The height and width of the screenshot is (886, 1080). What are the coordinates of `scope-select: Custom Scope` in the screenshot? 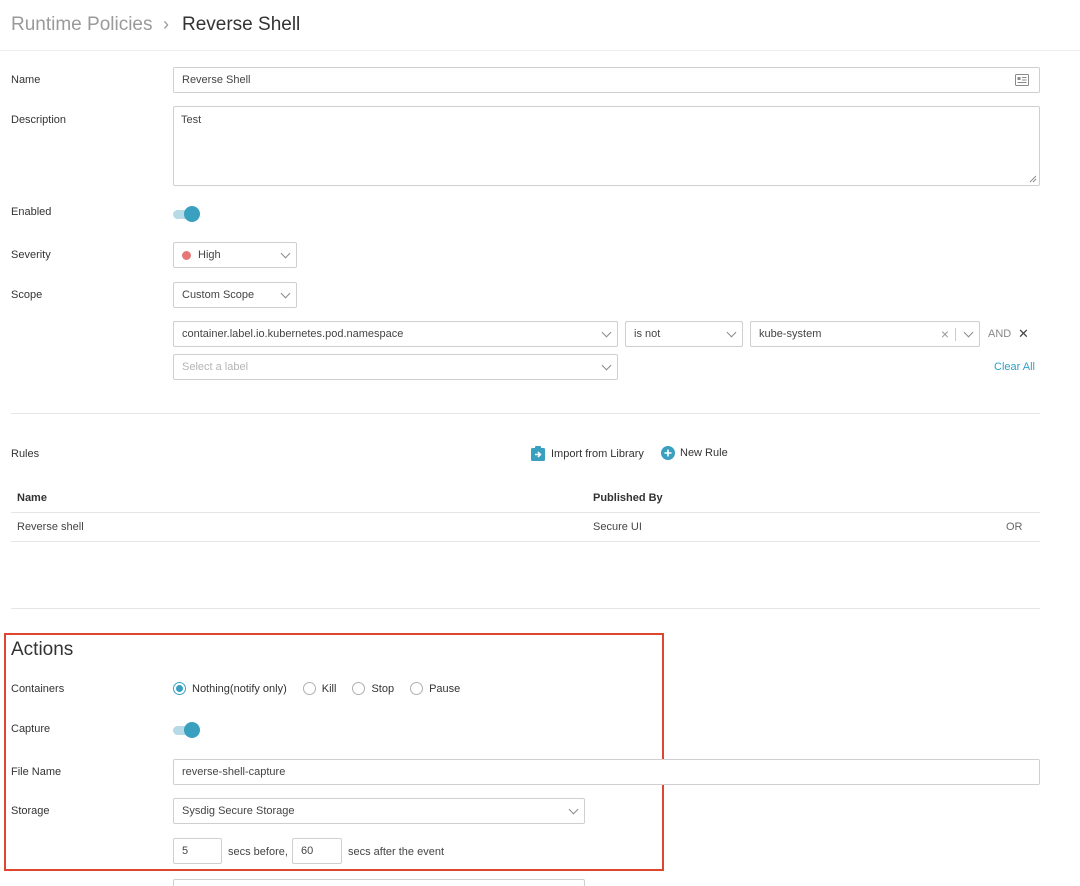 It's located at (235, 295).